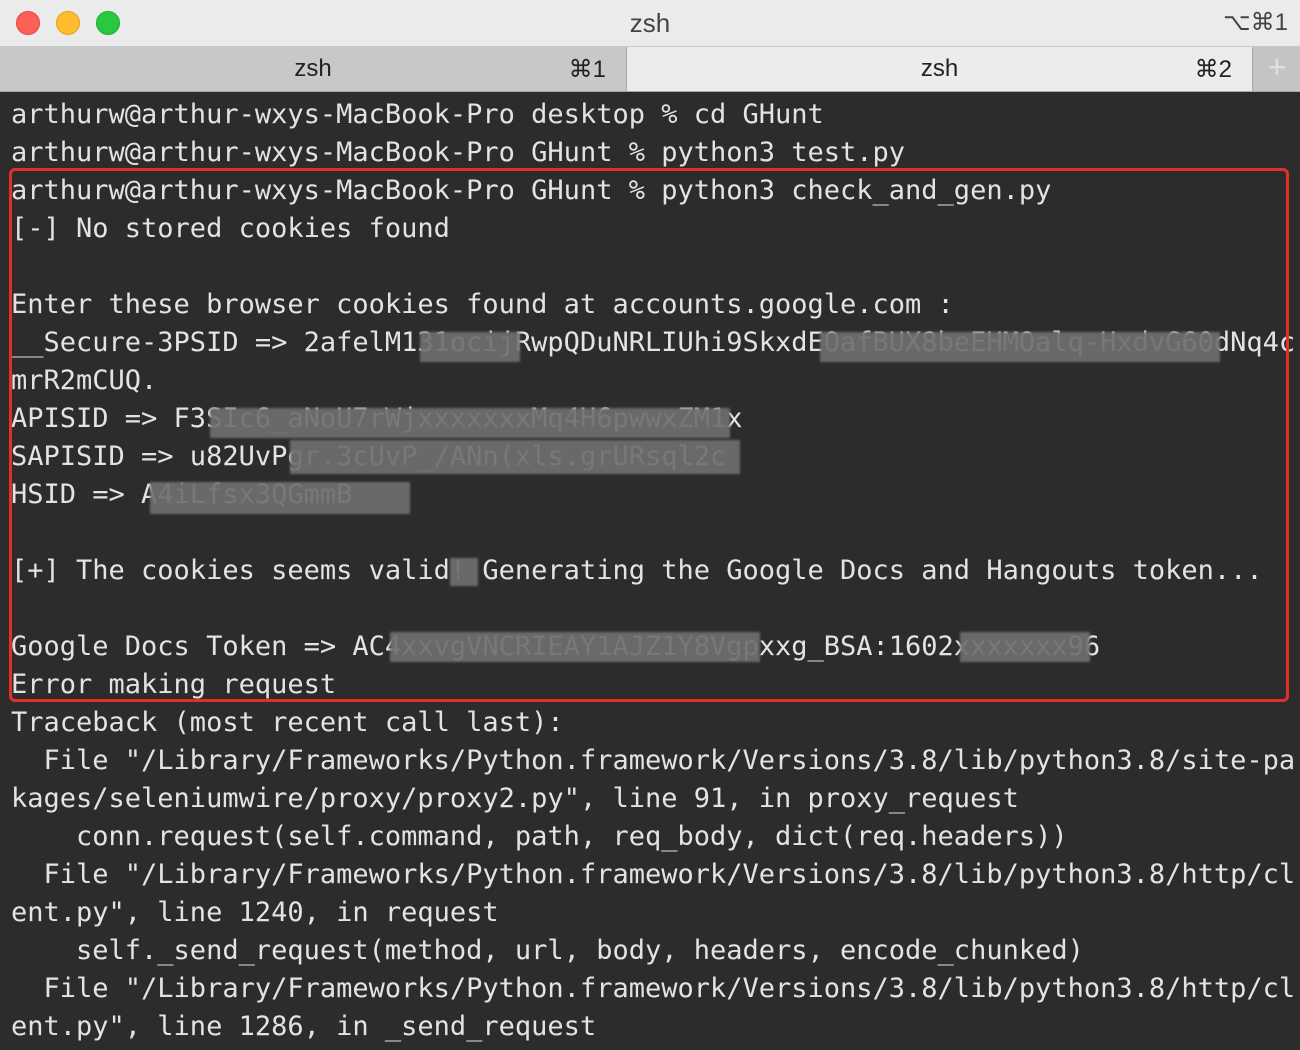  What do you see at coordinates (304, 1026) in the screenshot?
I see `terminal-line: ent.py", line 1286, in _send_request` at bounding box center [304, 1026].